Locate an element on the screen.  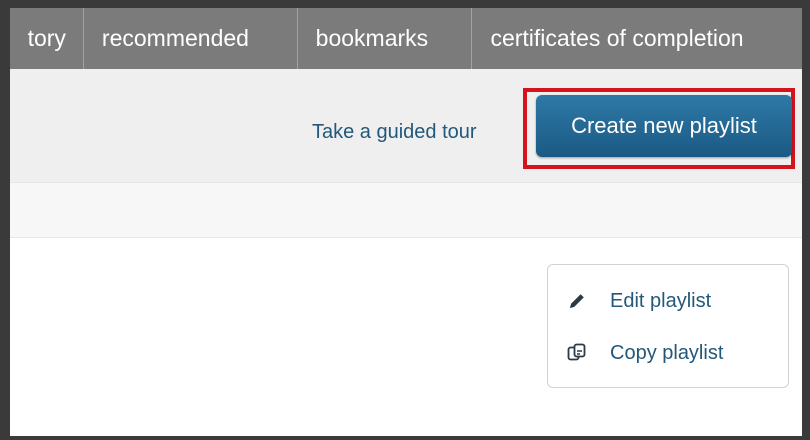
edit-playlist-action: Edit playlist is located at coordinates (668, 301).